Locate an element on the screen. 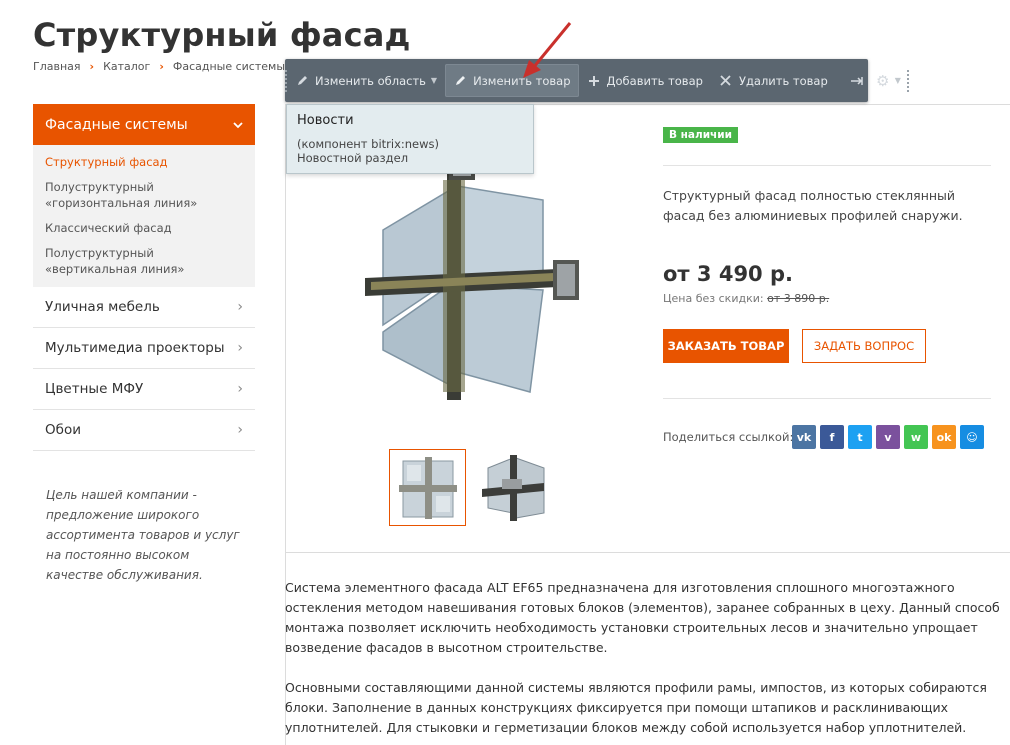 This screenshot has width=1010, height=745. sidebar-item-wallpaper: Обои › is located at coordinates (144, 430).